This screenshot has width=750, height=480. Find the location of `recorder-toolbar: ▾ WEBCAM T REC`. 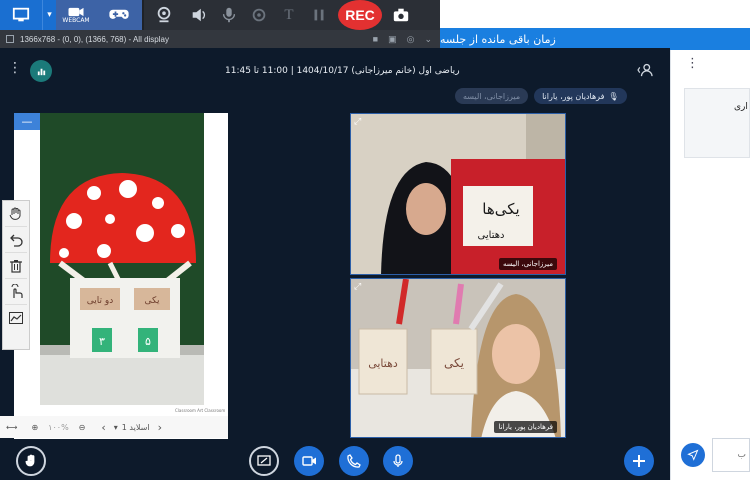

recorder-toolbar: ▾ WEBCAM T REC is located at coordinates (220, 15).